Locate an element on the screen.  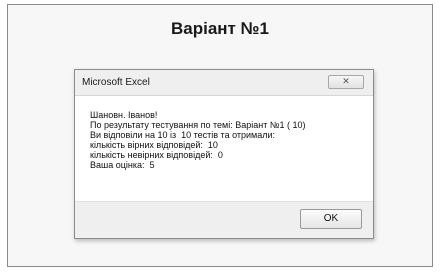
dialog-title: Microsoft Excel is located at coordinates (116, 82).